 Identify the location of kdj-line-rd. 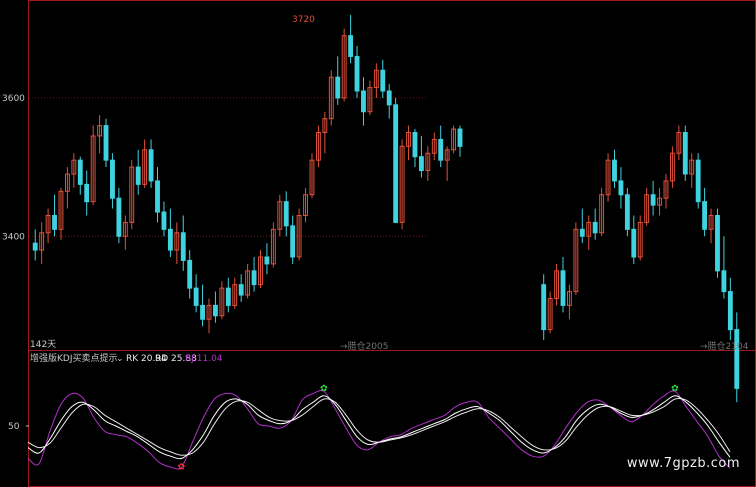
(379, 426).